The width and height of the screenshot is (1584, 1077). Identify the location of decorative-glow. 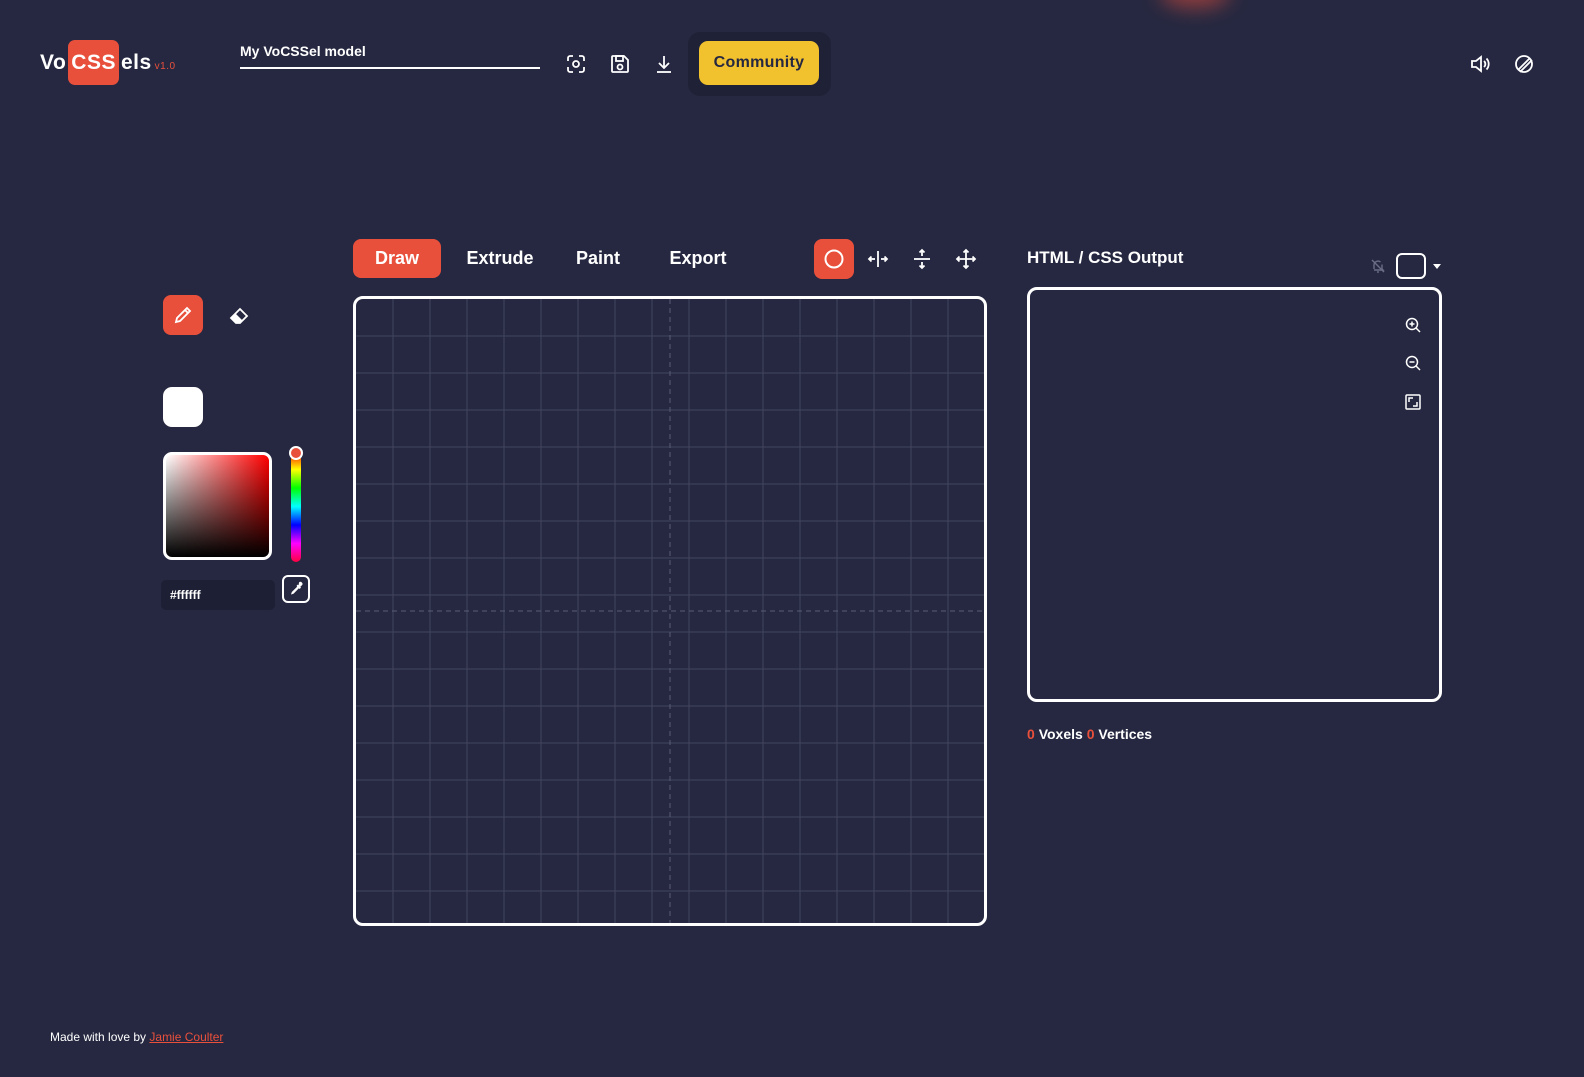
(1195, 4).